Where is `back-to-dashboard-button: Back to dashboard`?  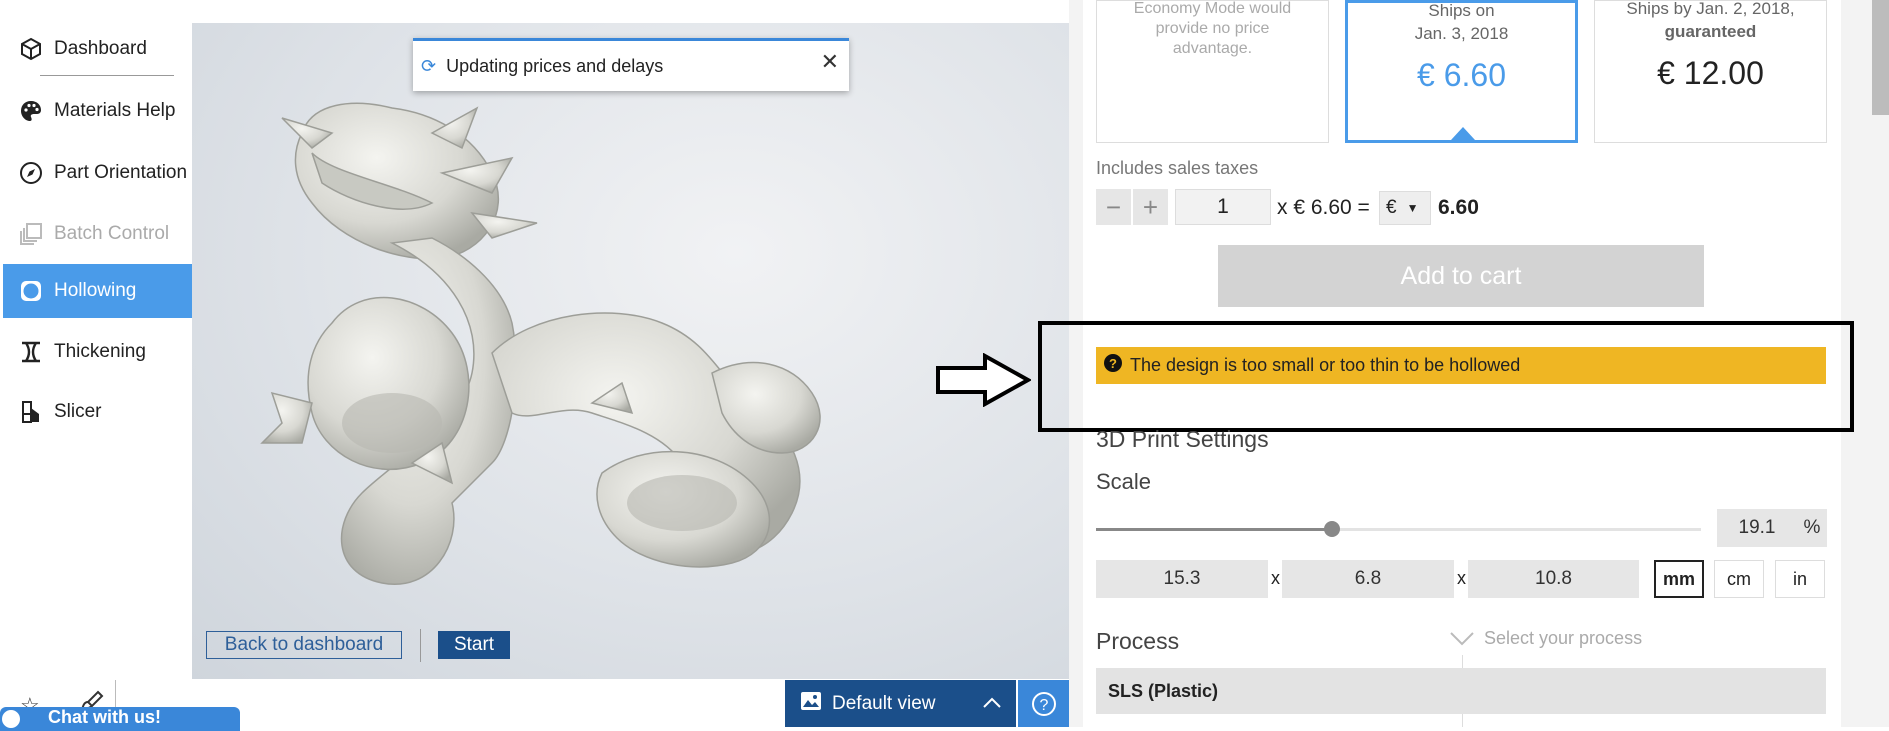
back-to-dashboard-button: Back to dashboard is located at coordinates (304, 645).